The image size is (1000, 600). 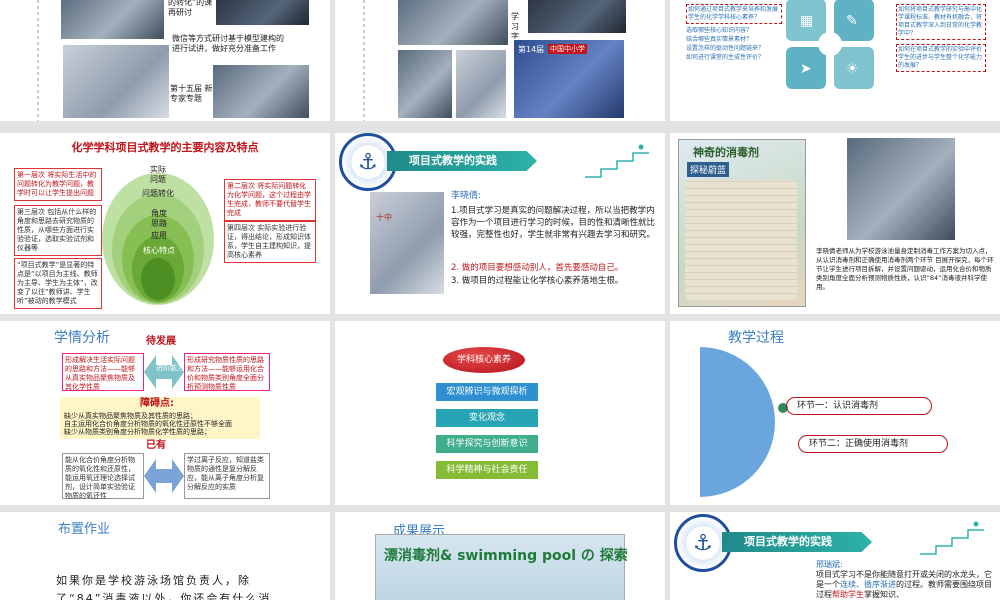 I want to click on have-label: 已有, so click(x=156, y=445).